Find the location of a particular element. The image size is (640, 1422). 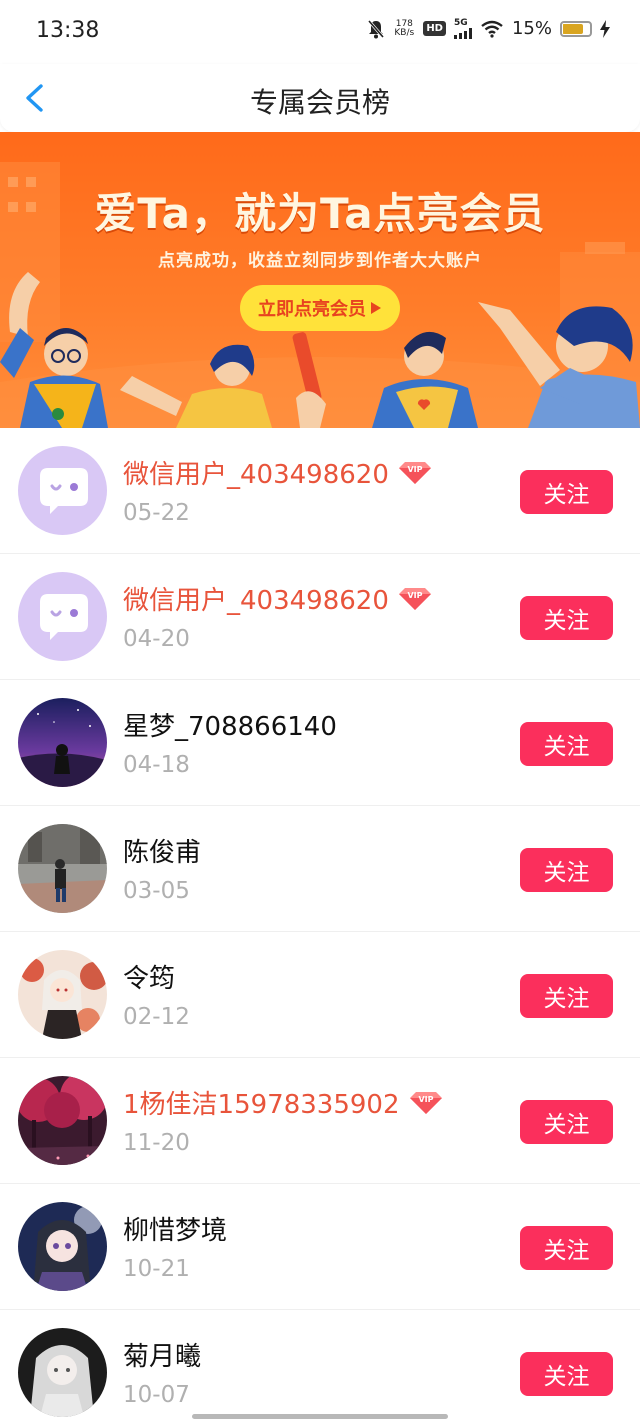

member-row: 菊月曦 10-07 关注 is located at coordinates (320, 1366).